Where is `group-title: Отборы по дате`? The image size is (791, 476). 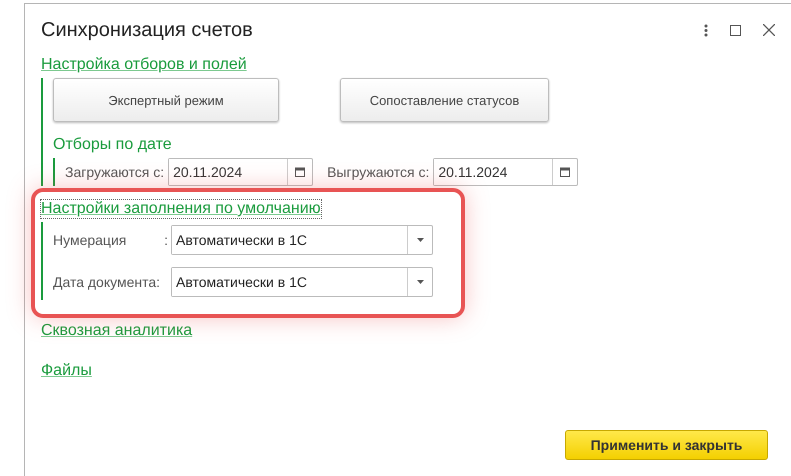 group-title: Отборы по дате is located at coordinates (113, 145).